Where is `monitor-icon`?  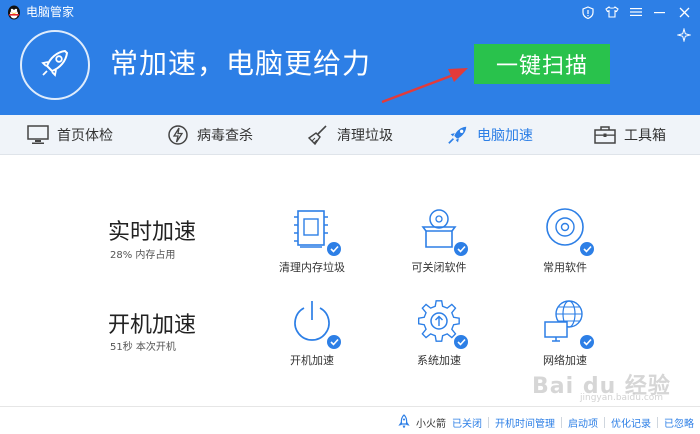
monitor-icon is located at coordinates (38, 135).